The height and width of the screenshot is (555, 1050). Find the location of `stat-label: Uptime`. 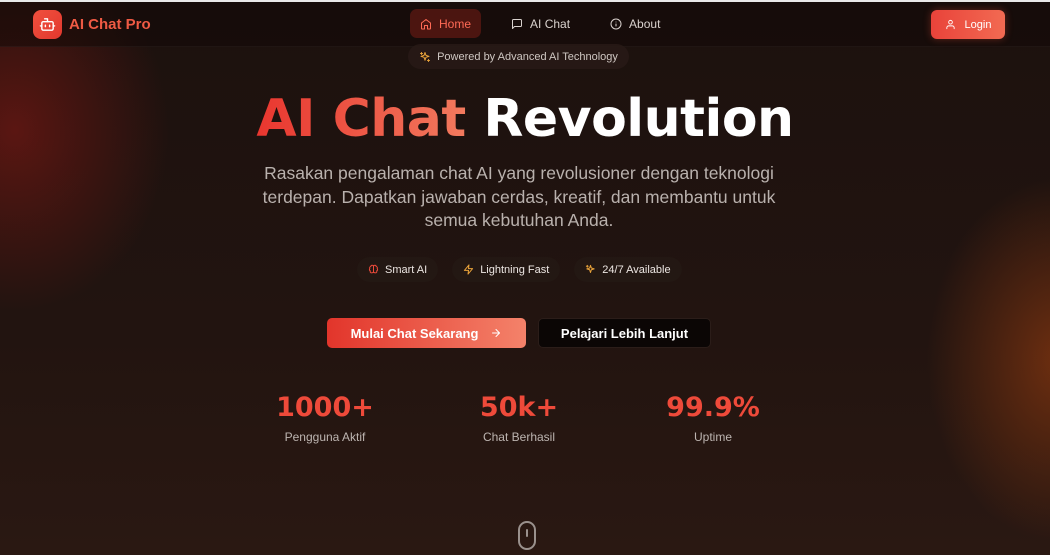

stat-label: Uptime is located at coordinates (712, 437).